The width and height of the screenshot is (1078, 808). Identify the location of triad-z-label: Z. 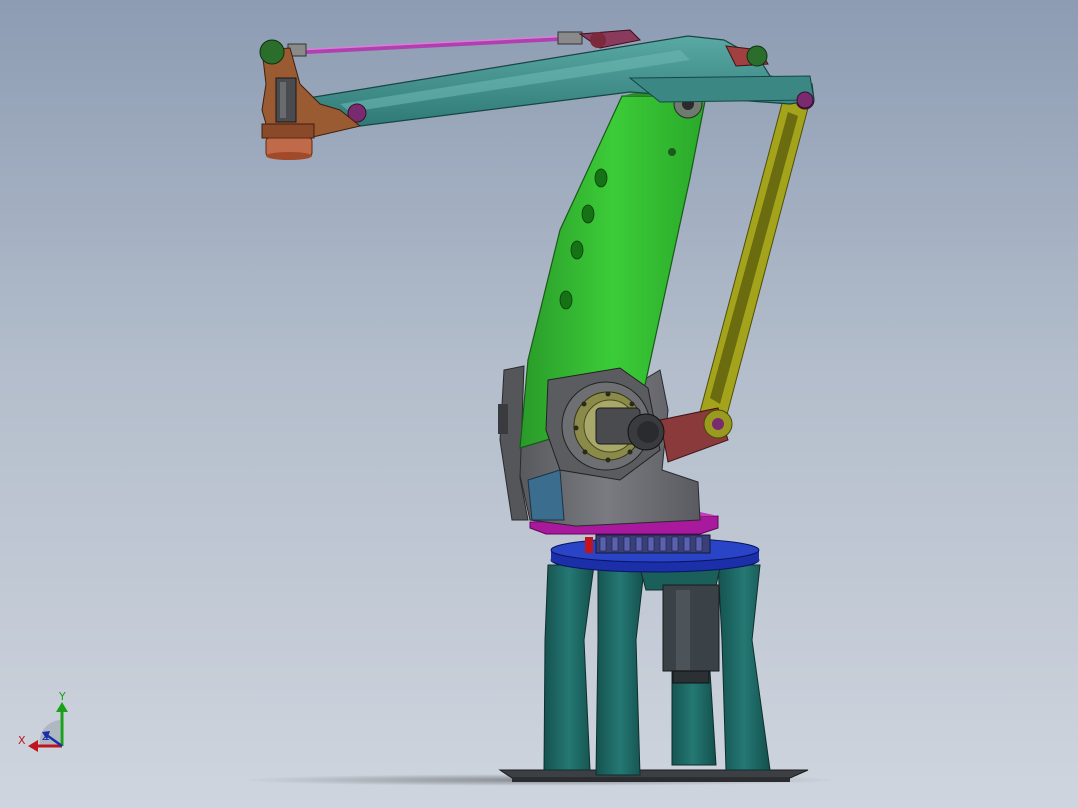
(46, 736).